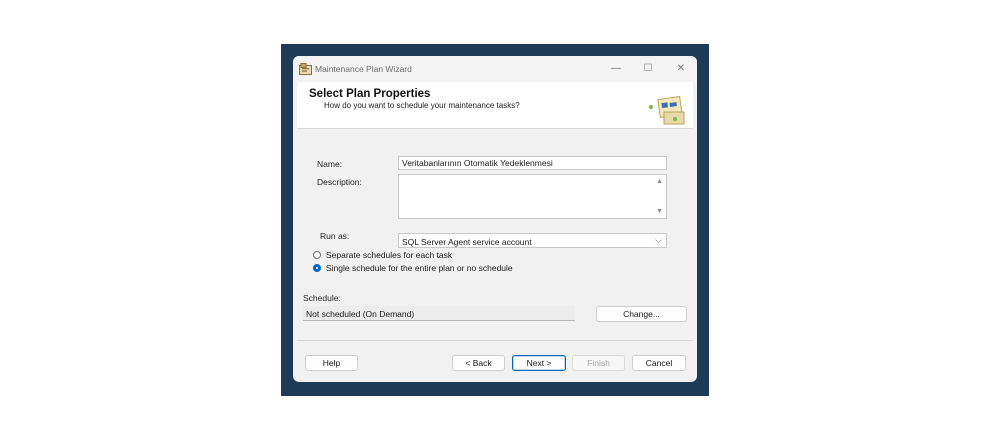 The image size is (990, 440). Describe the element at coordinates (616, 69) in the screenshot. I see `minimize-icon: —` at that location.